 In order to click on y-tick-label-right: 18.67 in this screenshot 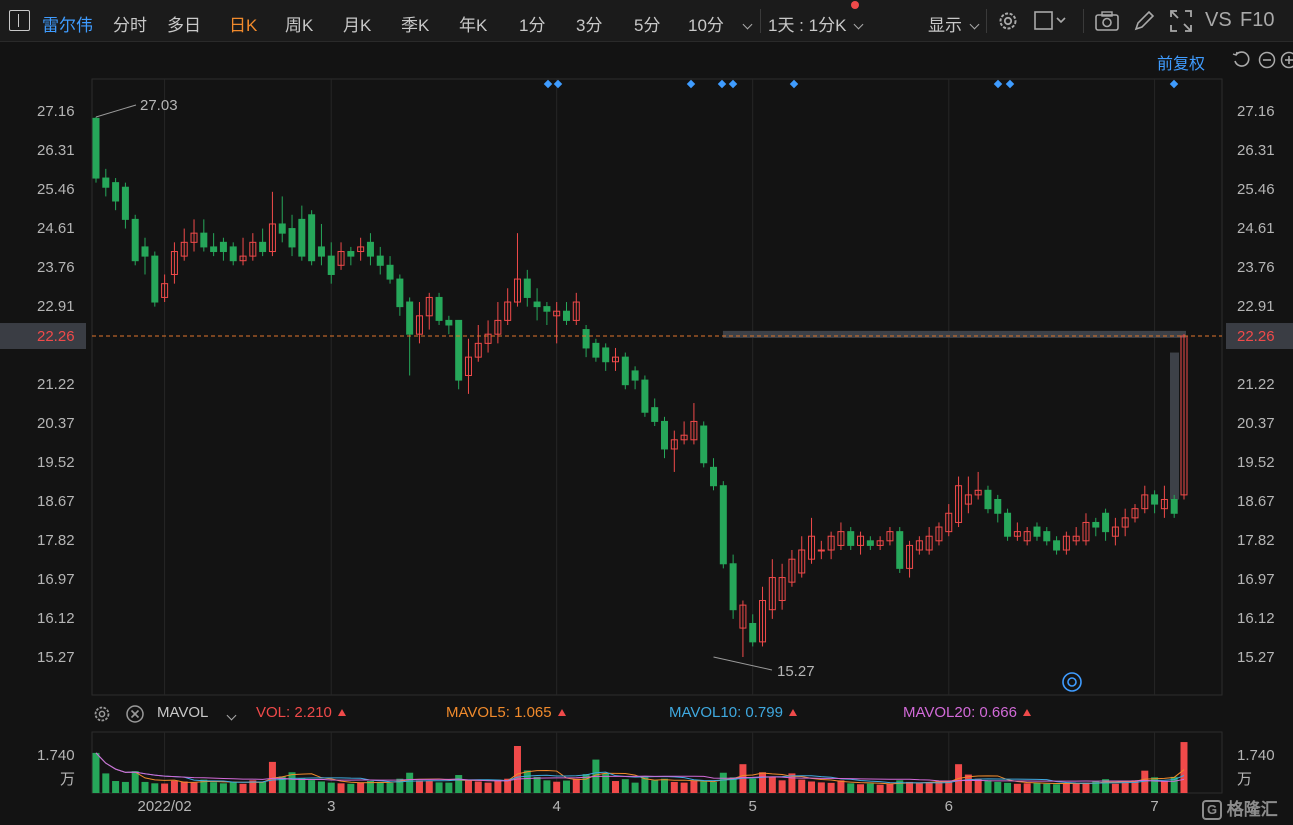, I will do `click(1256, 501)`.